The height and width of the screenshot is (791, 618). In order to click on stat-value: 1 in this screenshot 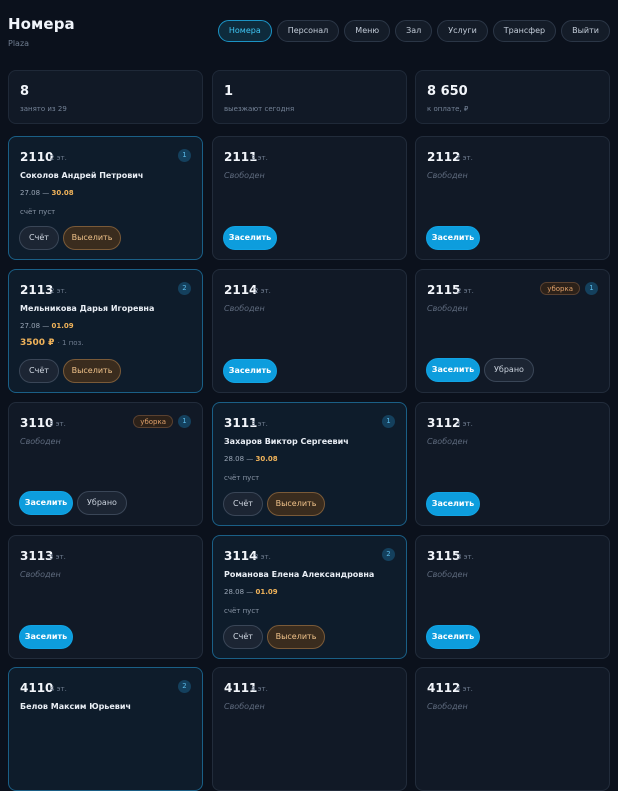, I will do `click(229, 91)`.